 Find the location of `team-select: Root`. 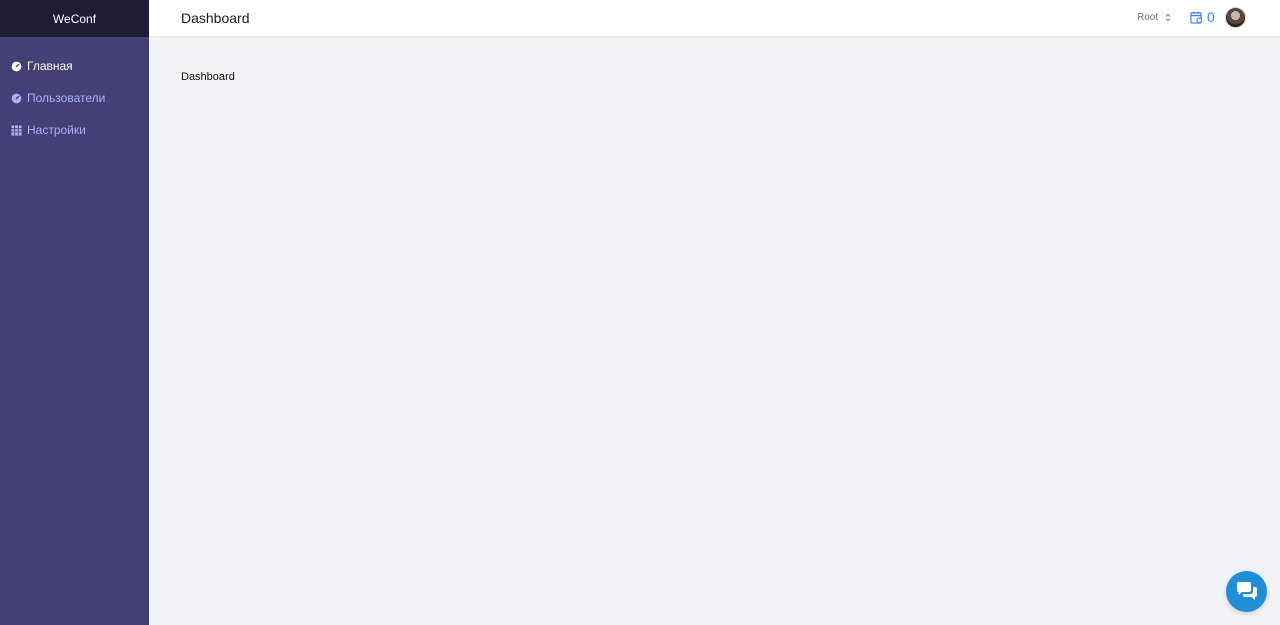

team-select: Root is located at coordinates (1154, 17).